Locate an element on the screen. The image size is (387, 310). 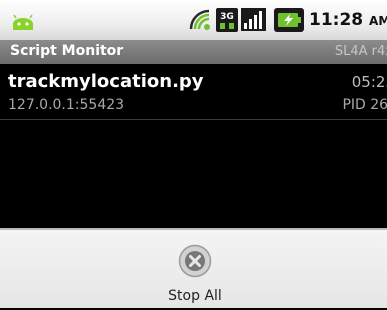
page-title: Script Monitor is located at coordinates (67, 51).